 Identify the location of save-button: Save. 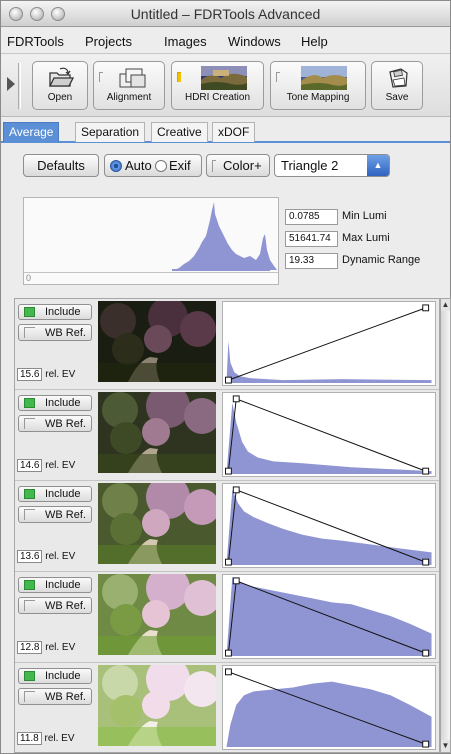
(397, 85).